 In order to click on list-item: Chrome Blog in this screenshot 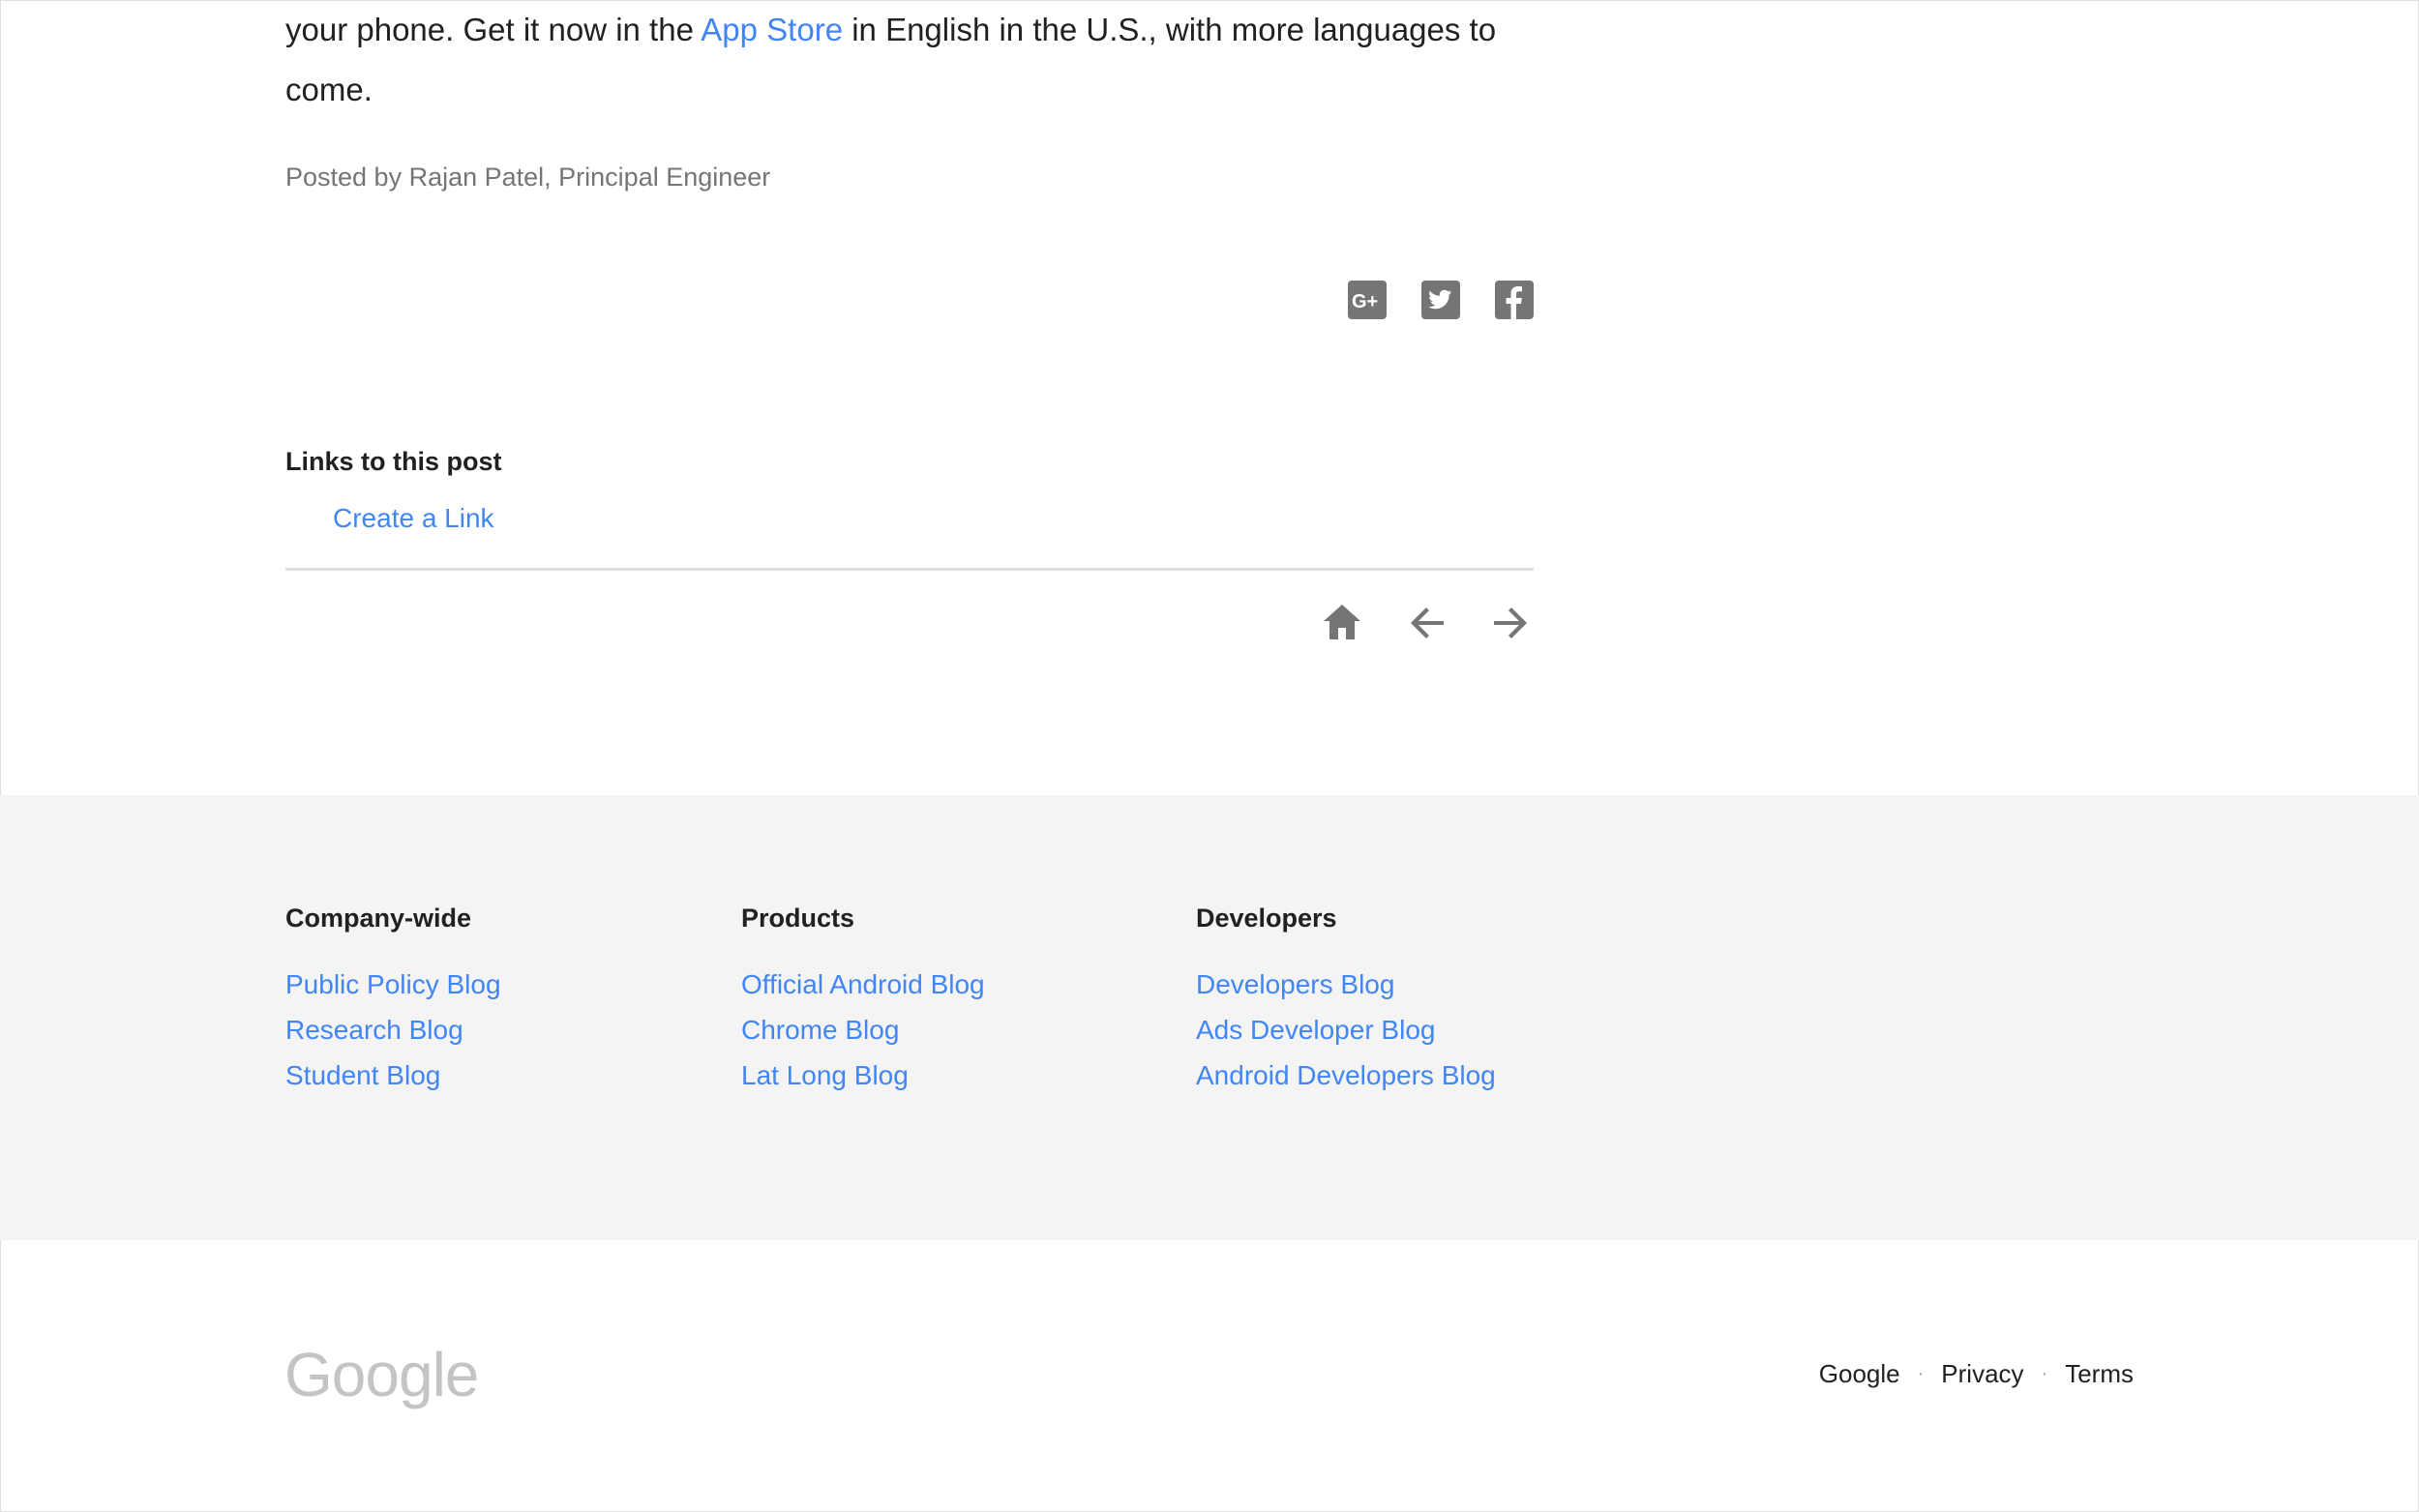, I will do `click(863, 1037)`.